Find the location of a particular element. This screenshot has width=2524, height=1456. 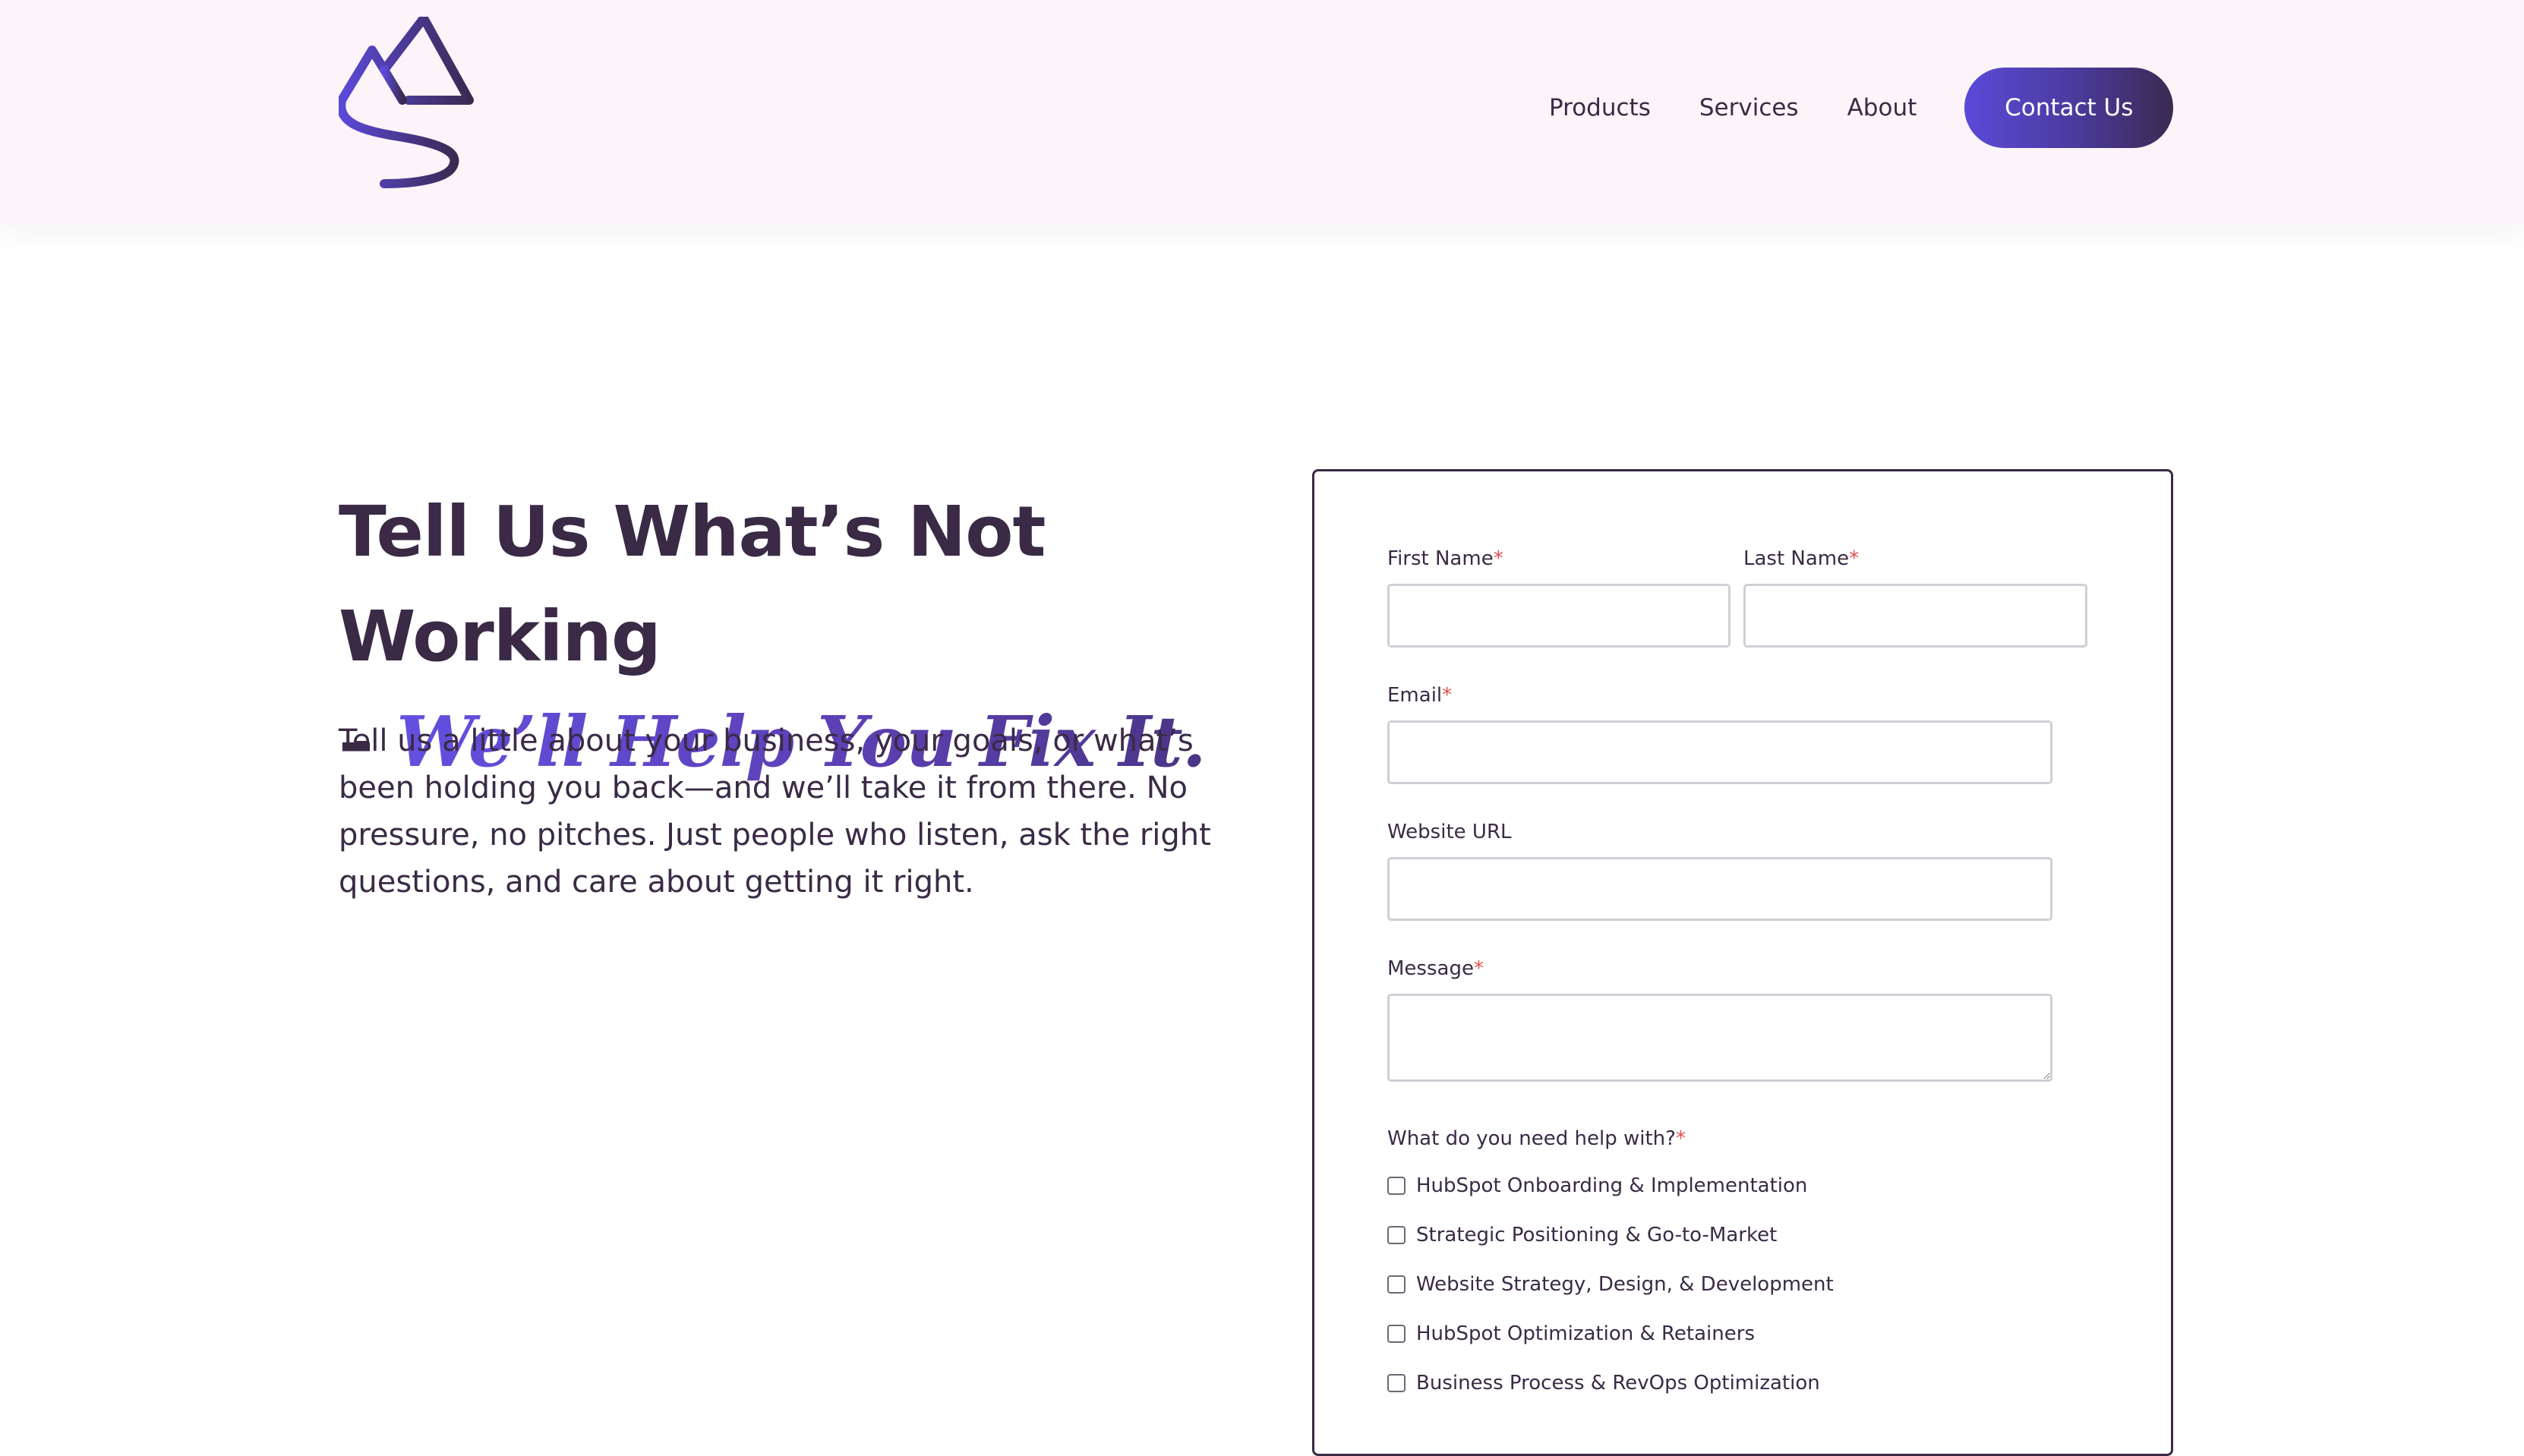

option-label: Business Process & RevOps Optimization is located at coordinates (1618, 1383).